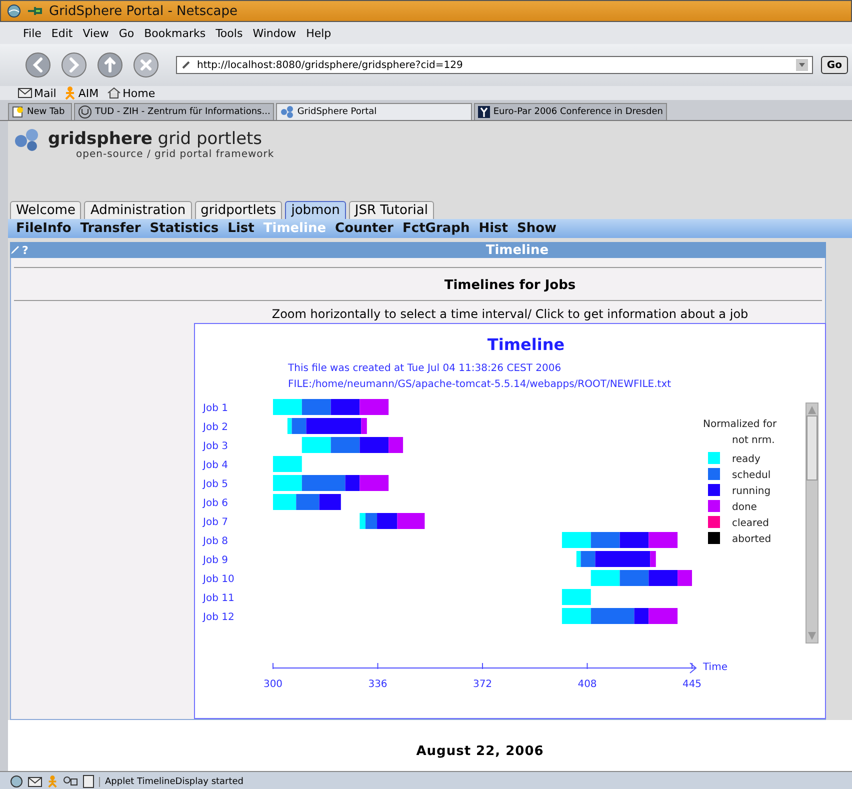 The height and width of the screenshot is (789, 852). Describe the element at coordinates (484, 112) in the screenshot. I see `letter-y-icon` at that location.